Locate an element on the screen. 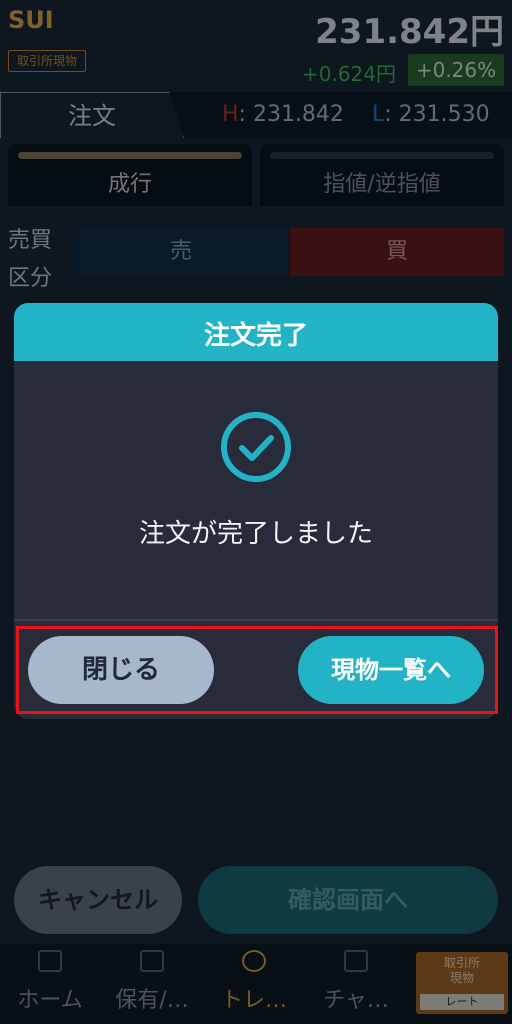 The height and width of the screenshot is (1024, 512). dialog-message: 注文が完了しました is located at coordinates (255, 534).